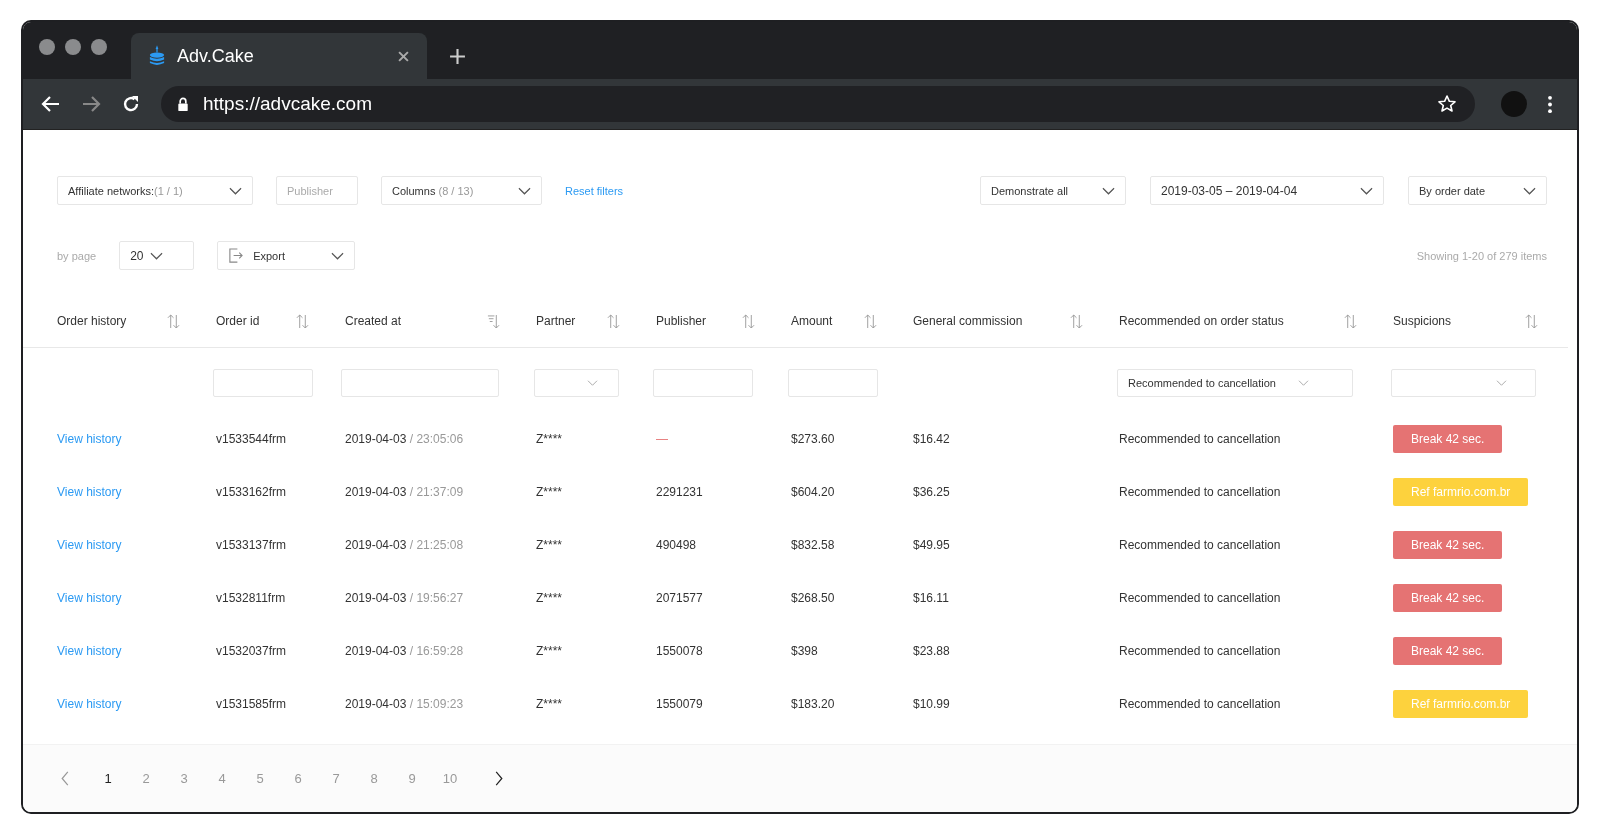 The height and width of the screenshot is (836, 1600). Describe the element at coordinates (676, 544) in the screenshot. I see `table-cell: 490498` at that location.